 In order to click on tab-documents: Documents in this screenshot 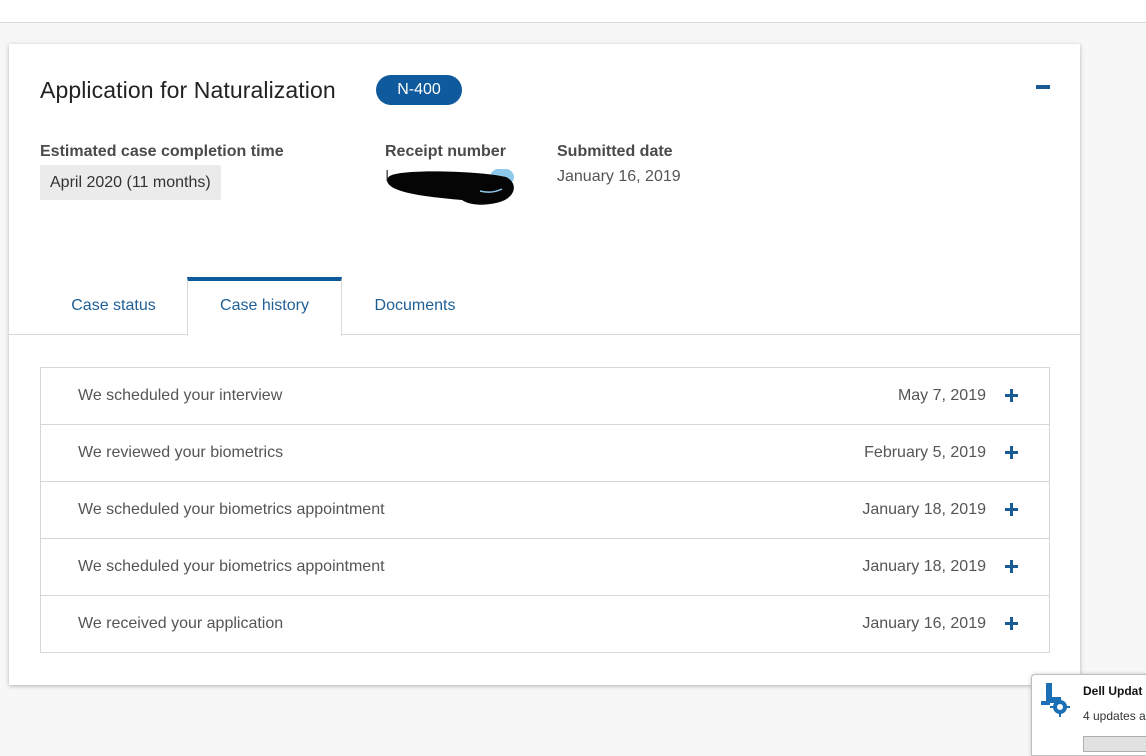, I will do `click(415, 306)`.